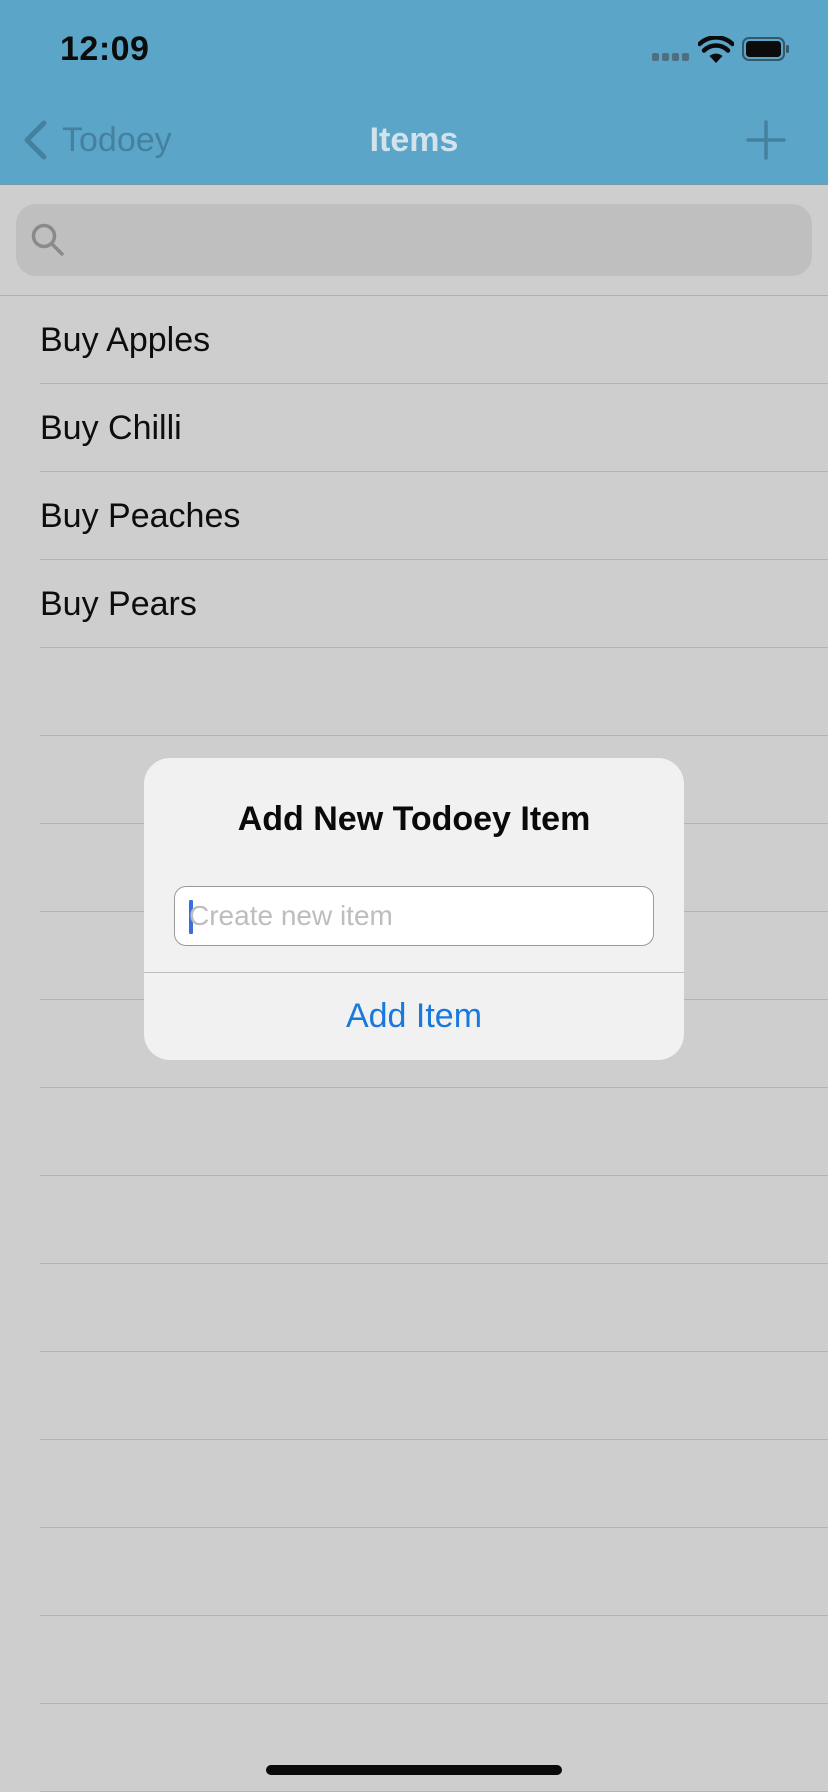  I want to click on search-icon, so click(47, 239).